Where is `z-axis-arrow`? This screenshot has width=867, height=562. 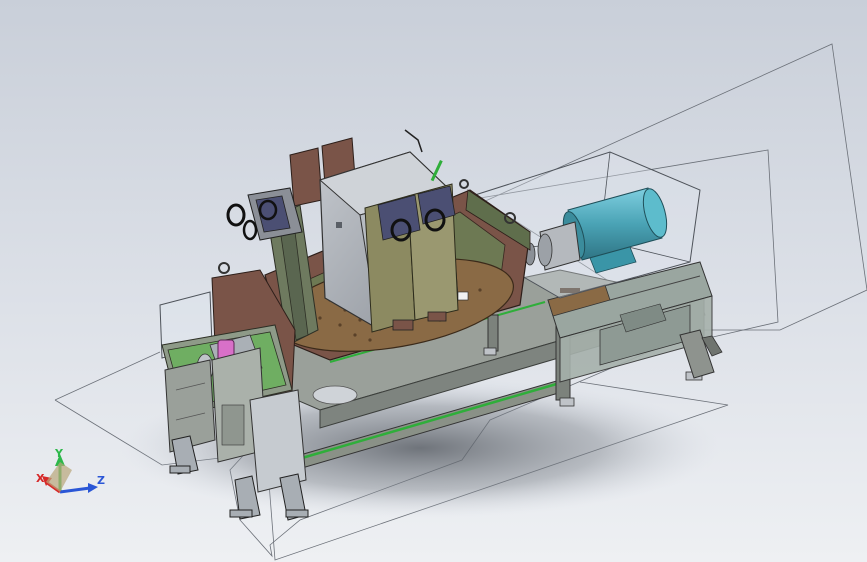
z-axis-arrow is located at coordinates (75, 490).